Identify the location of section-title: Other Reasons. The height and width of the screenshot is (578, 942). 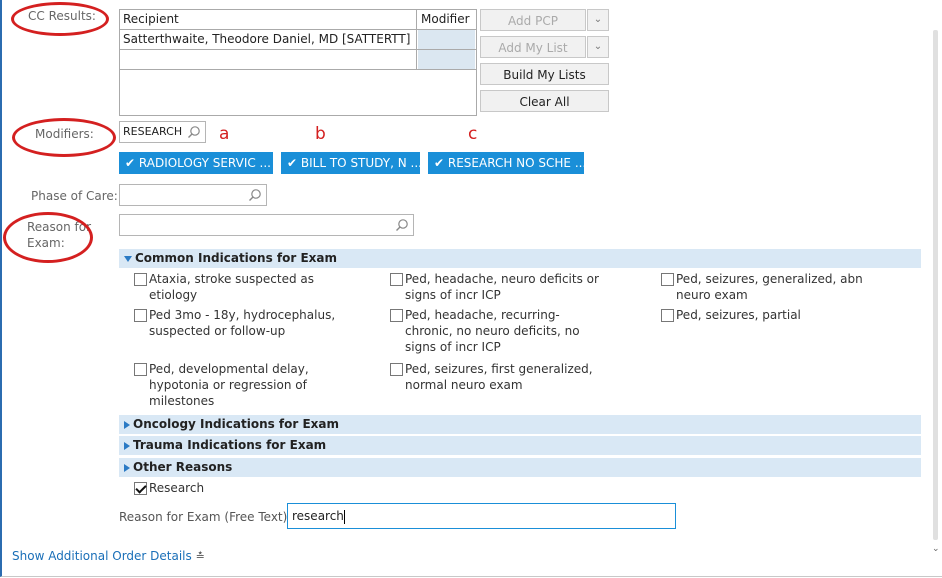
(183, 467).